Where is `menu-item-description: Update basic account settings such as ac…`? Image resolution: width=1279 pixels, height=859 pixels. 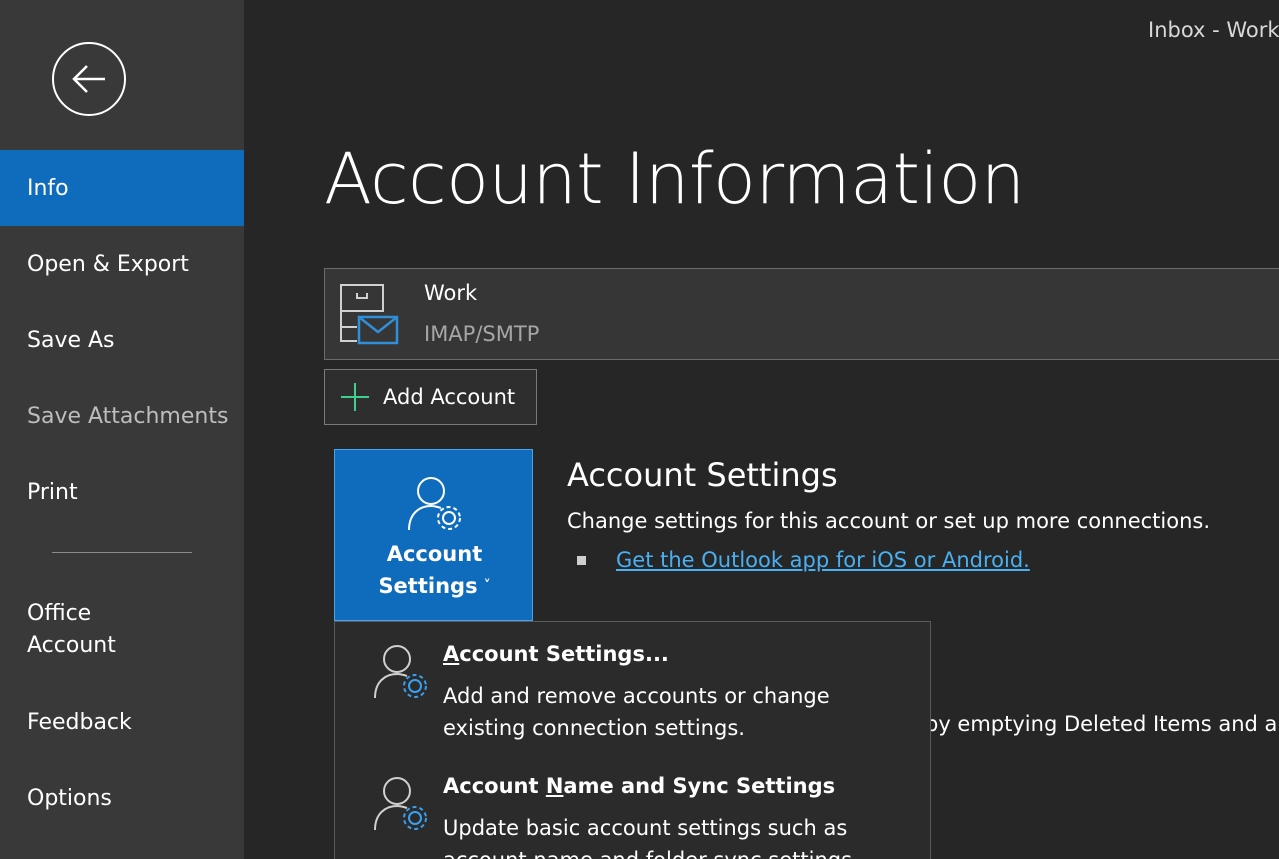 menu-item-description: Update basic account settings such as ac… is located at coordinates (651, 837).